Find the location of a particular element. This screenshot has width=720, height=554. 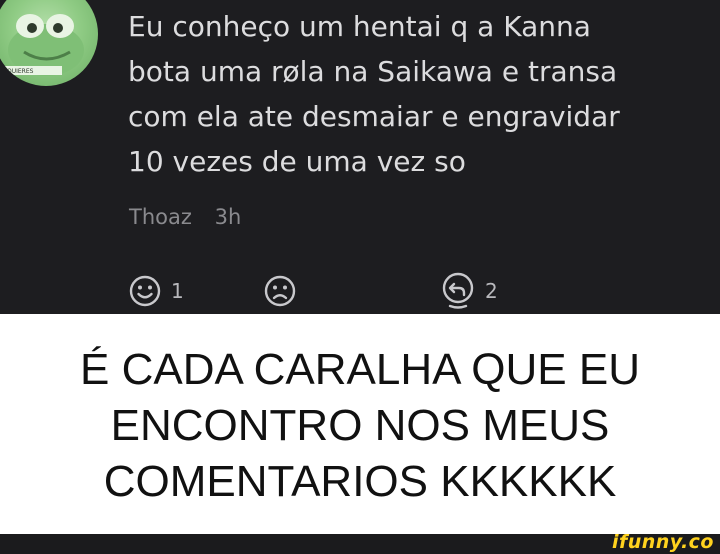

like-count: 1 is located at coordinates (177, 291).